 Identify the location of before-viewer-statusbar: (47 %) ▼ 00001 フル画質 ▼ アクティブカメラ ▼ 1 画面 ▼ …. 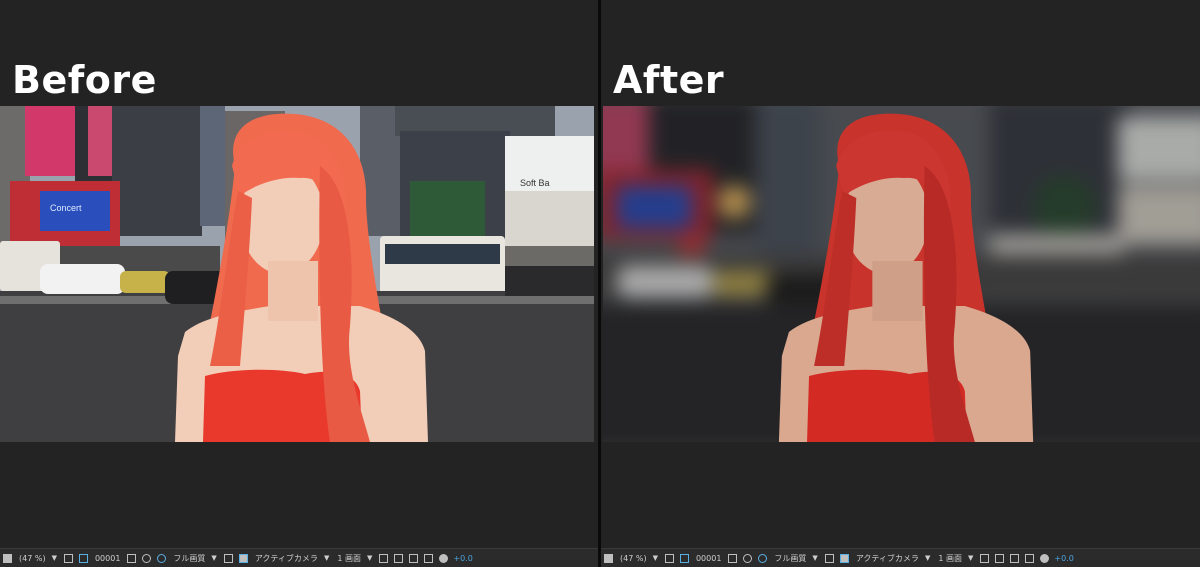
(299, 557).